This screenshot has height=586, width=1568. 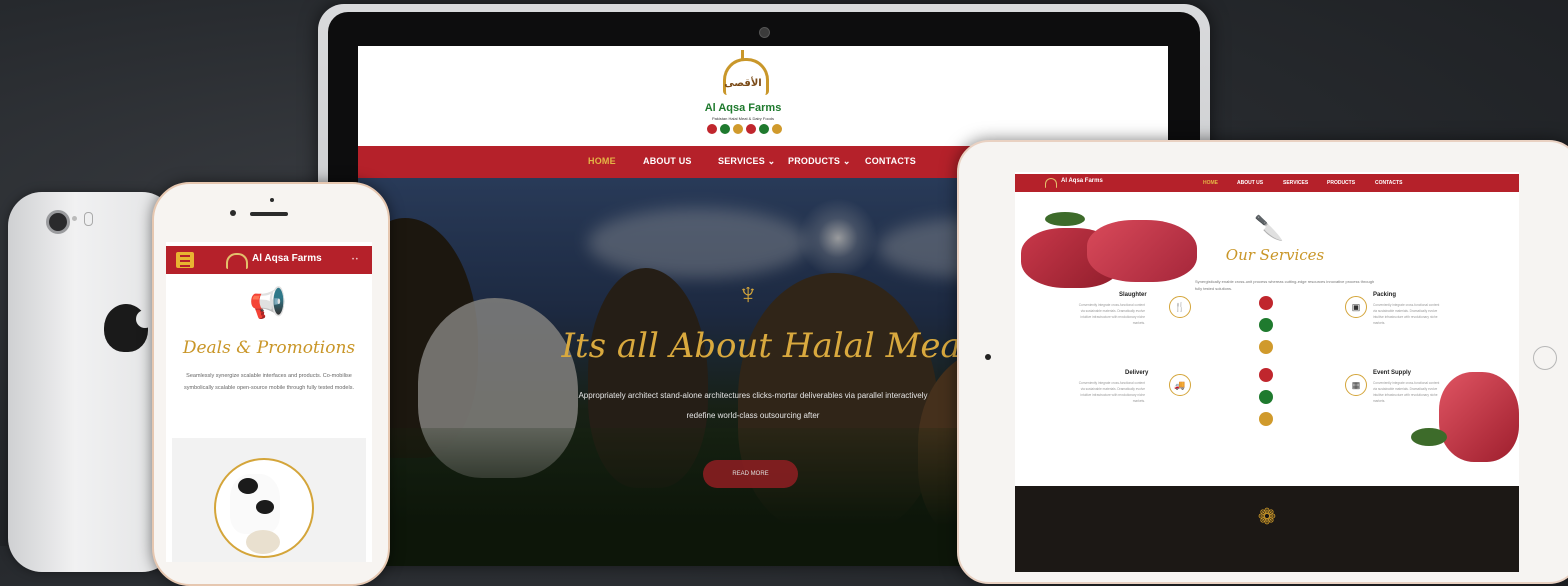 I want to click on nav-services-label: SERVICES, so click(x=741, y=161).